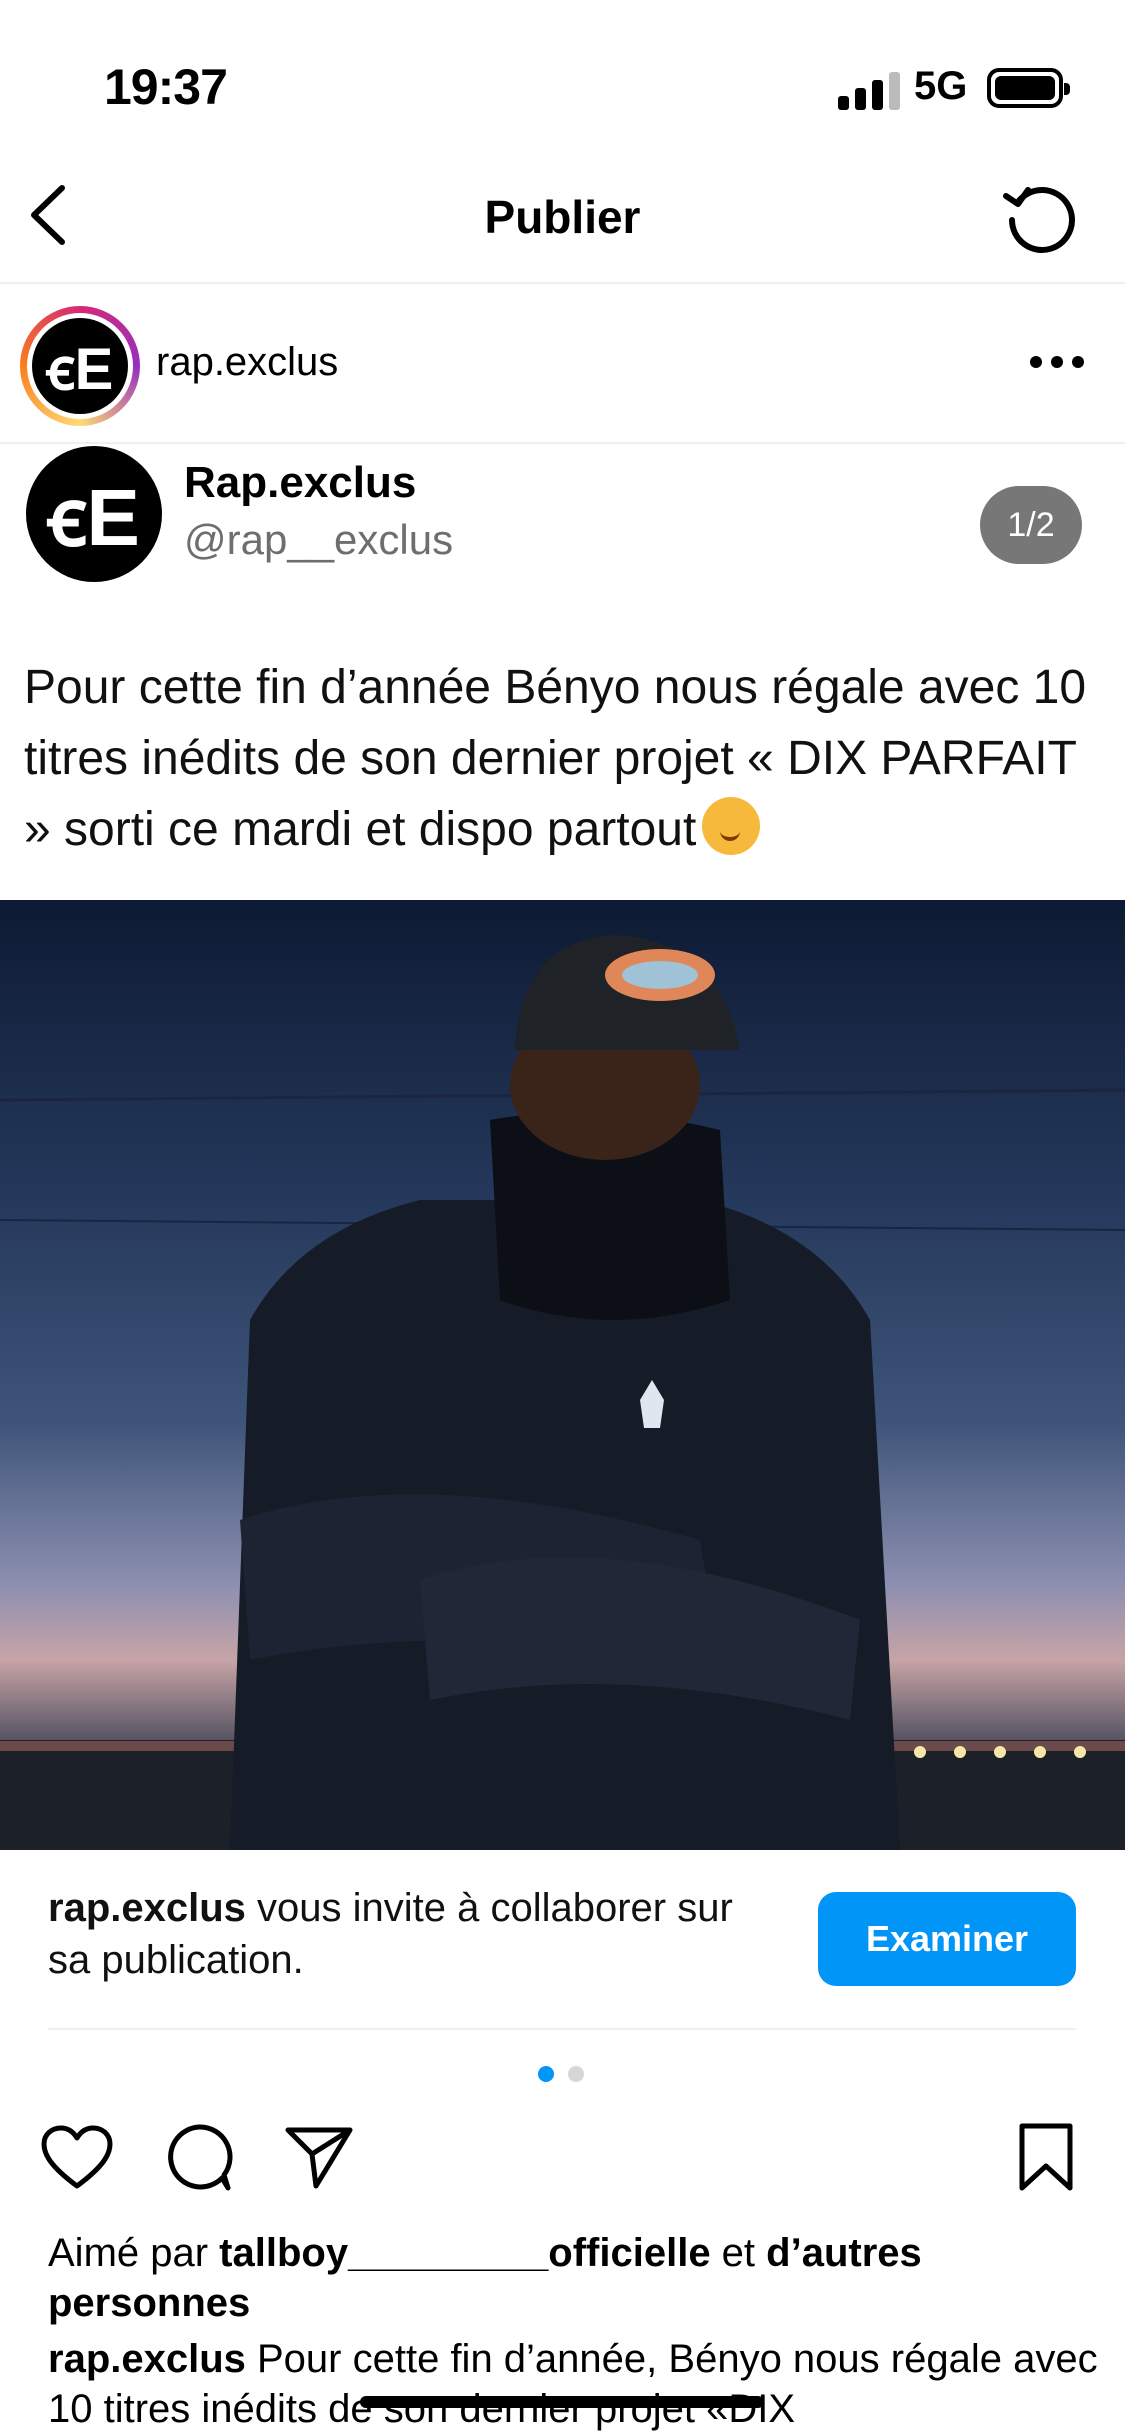  What do you see at coordinates (738, 2253) in the screenshot?
I see `likes-middle: et` at bounding box center [738, 2253].